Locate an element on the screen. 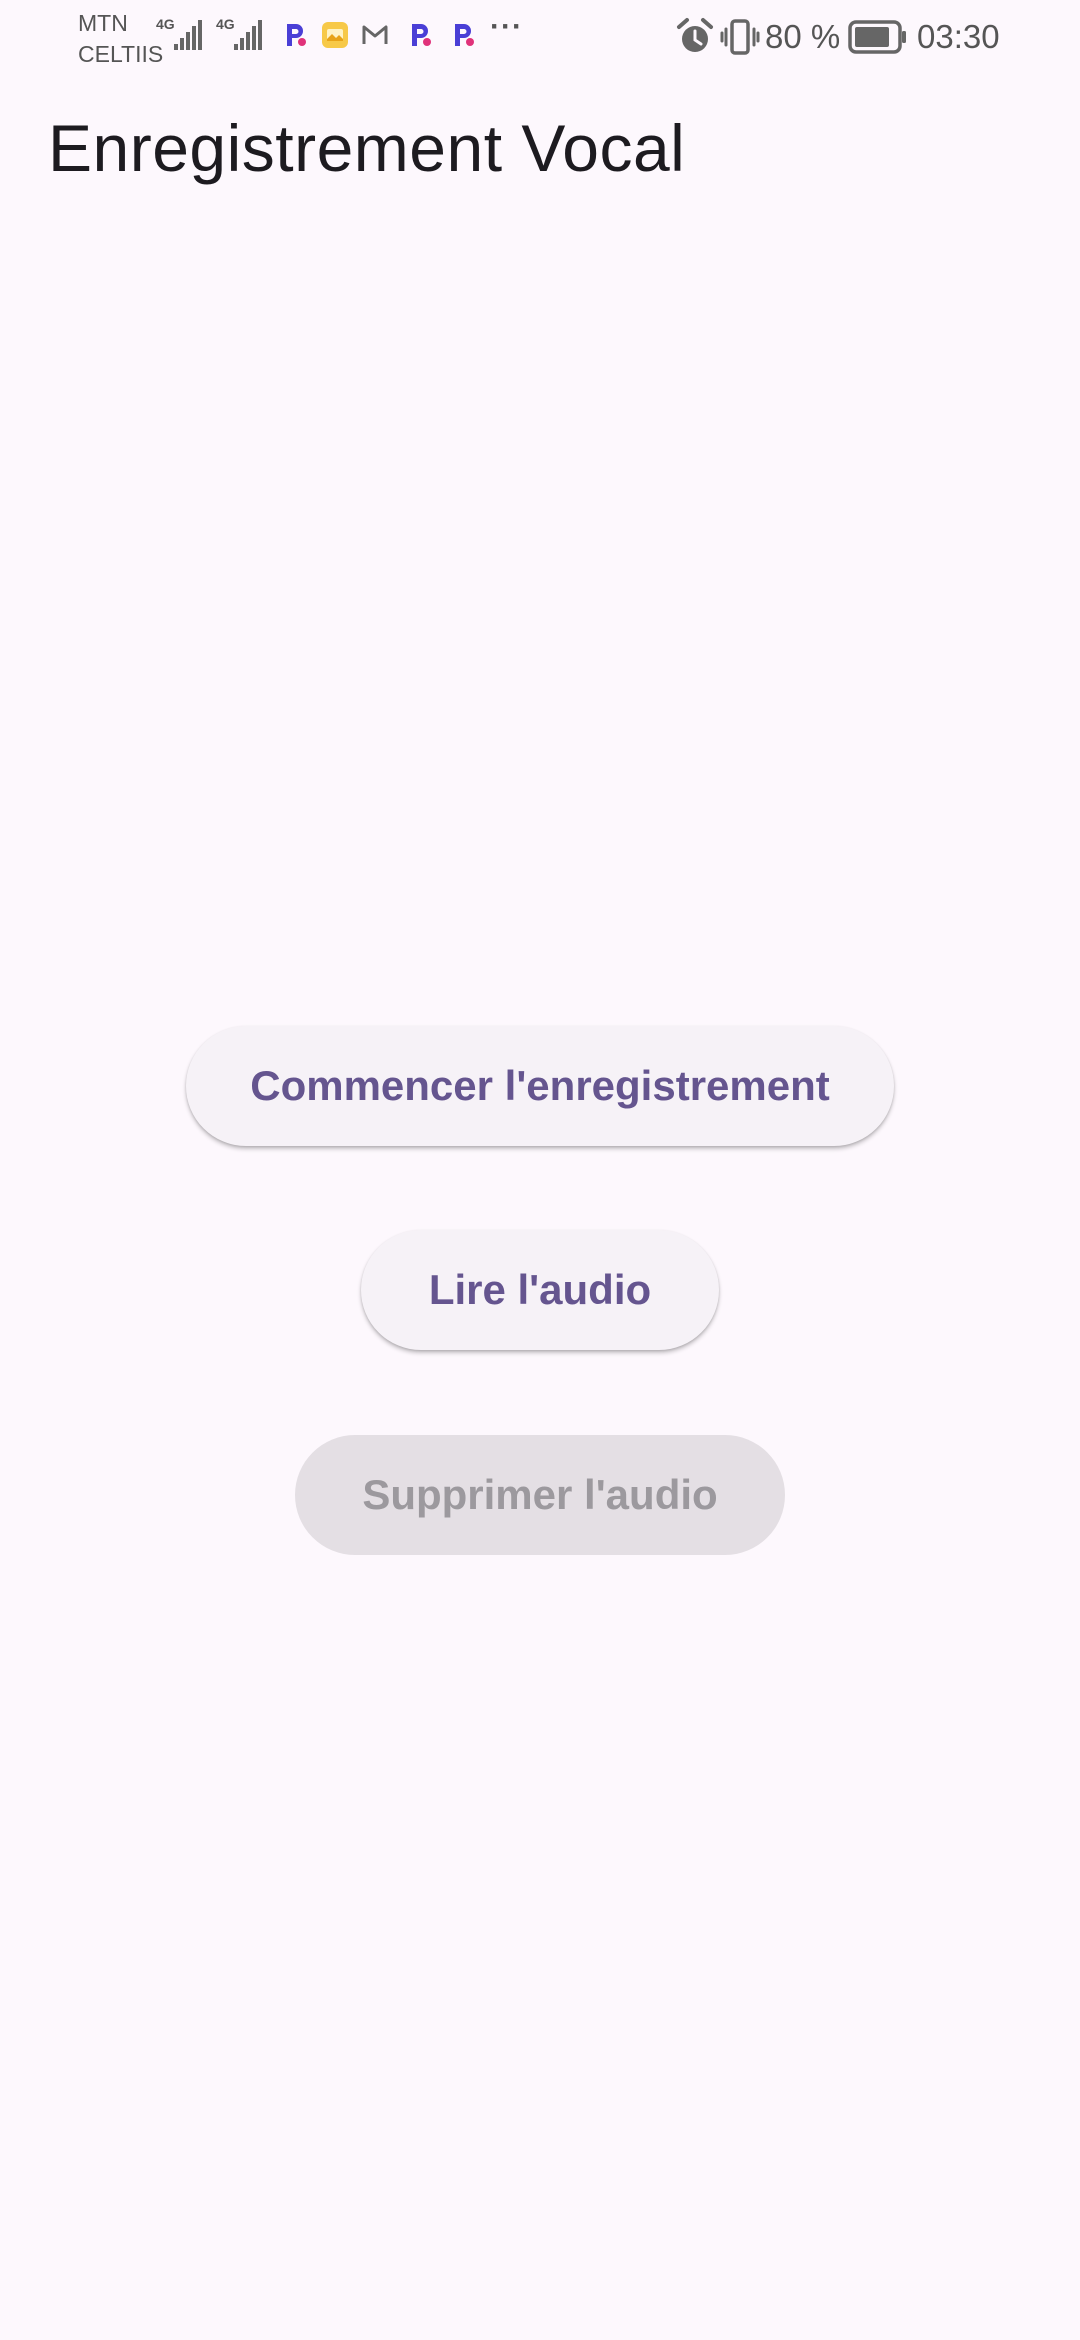 The width and height of the screenshot is (1080, 2340). page-title: Enregistrement Vocal is located at coordinates (367, 148).